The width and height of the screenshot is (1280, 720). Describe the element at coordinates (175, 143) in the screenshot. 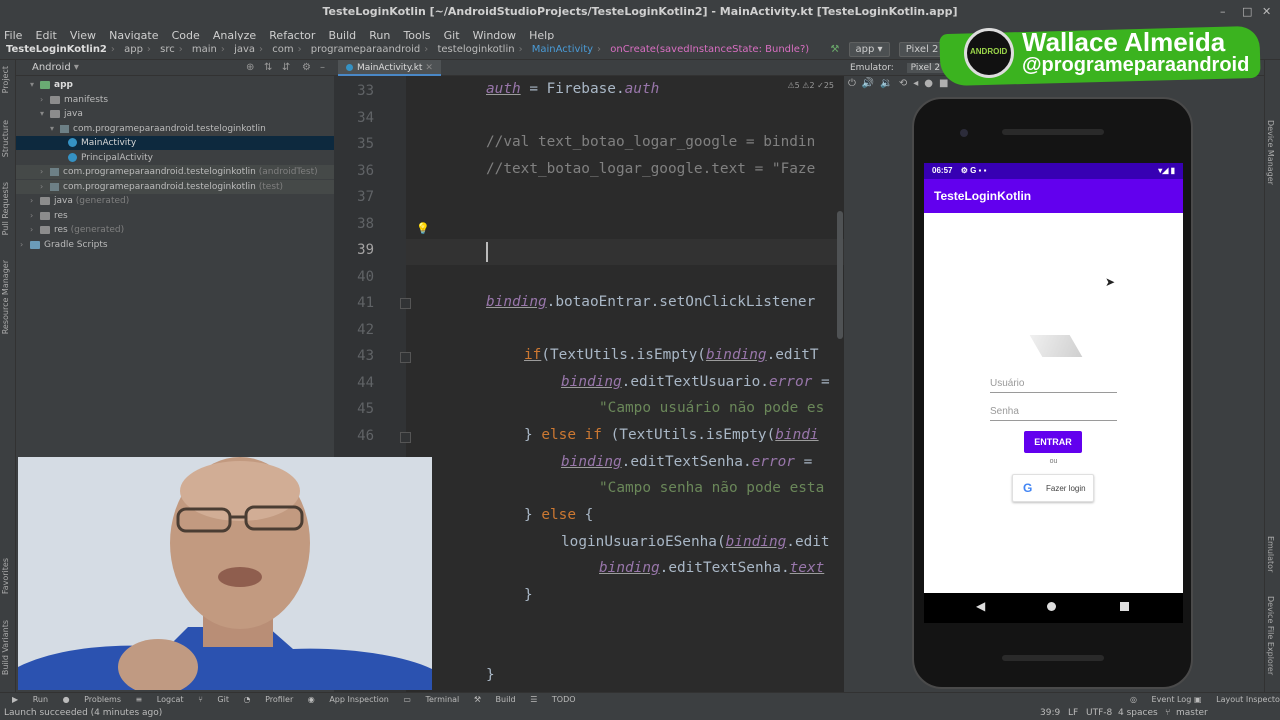

I see `tree-item-mainactivity: MainActivity` at that location.